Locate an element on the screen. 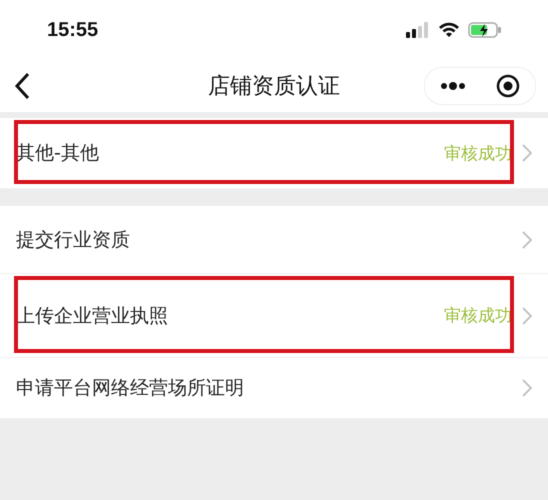 This screenshot has height=500, width=548. wifi-icon is located at coordinates (449, 30).